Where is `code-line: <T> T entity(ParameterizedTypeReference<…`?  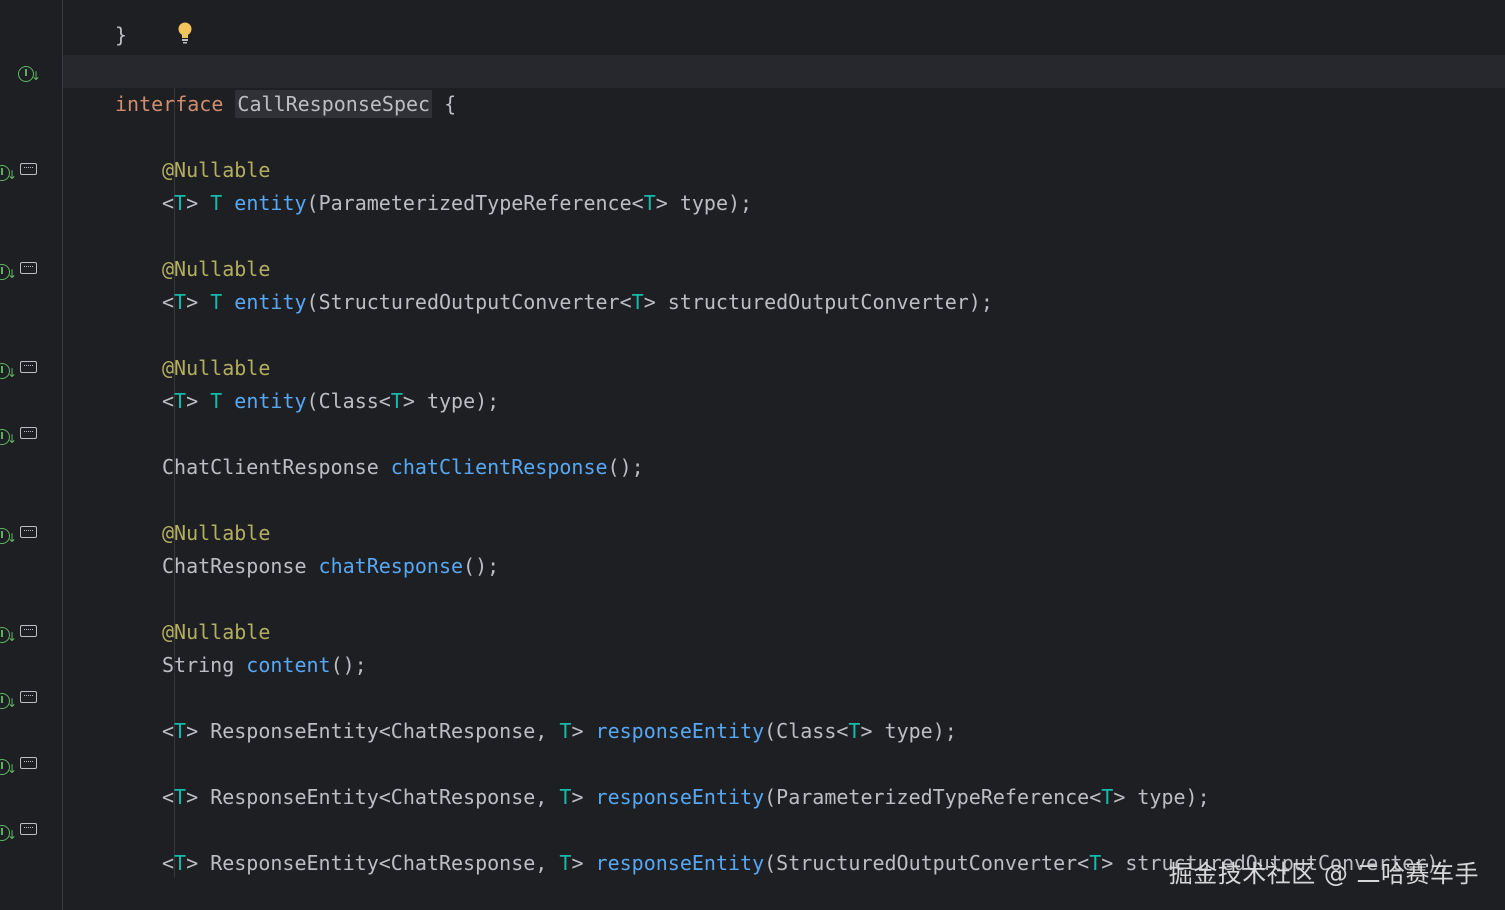
code-line: <T> T entity(ParameterizedTypeReference<… is located at coordinates (784, 184).